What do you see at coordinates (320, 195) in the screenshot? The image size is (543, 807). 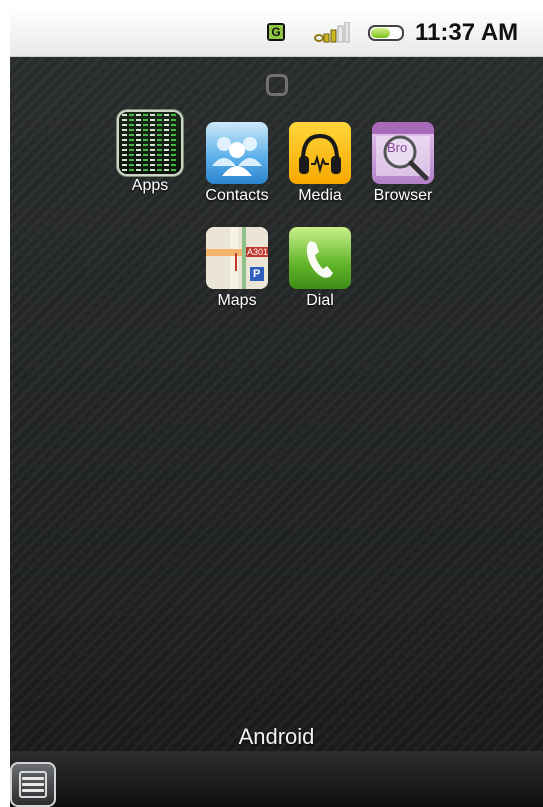 I see `app-label: Media` at bounding box center [320, 195].